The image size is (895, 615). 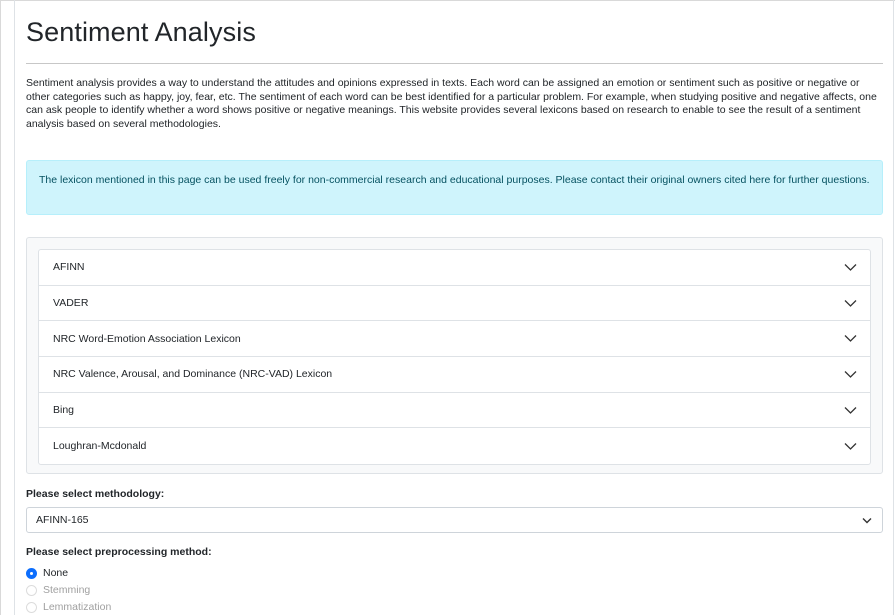 I want to click on accordion-item-nrc-emotion: NRC Word-Emotion Association Lexicon, so click(x=454, y=339).